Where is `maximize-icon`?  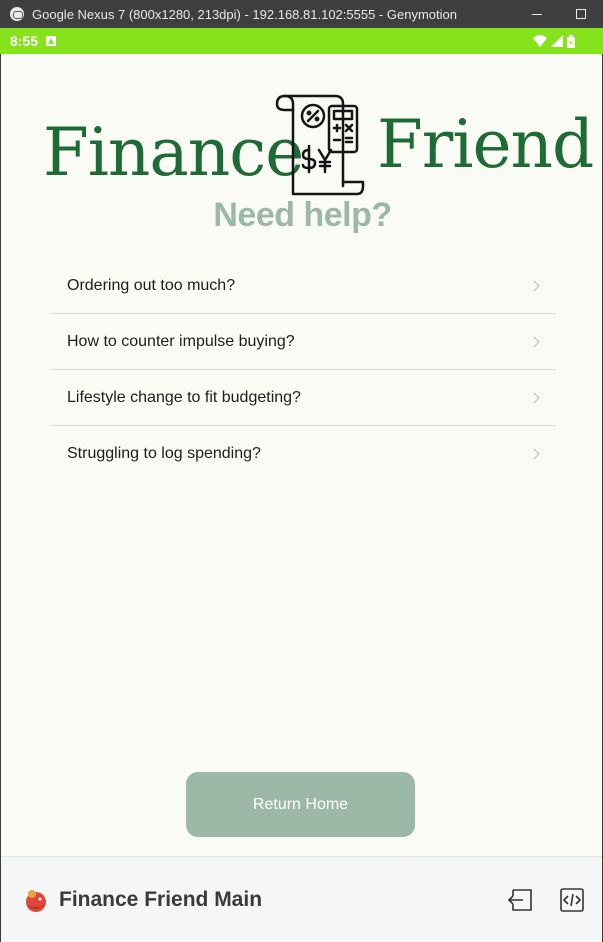 maximize-icon is located at coordinates (581, 14).